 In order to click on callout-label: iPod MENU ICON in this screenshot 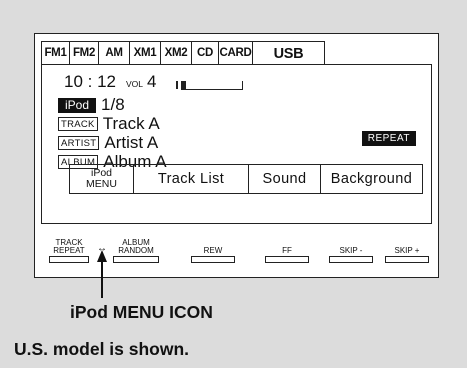, I will do `click(141, 312)`.